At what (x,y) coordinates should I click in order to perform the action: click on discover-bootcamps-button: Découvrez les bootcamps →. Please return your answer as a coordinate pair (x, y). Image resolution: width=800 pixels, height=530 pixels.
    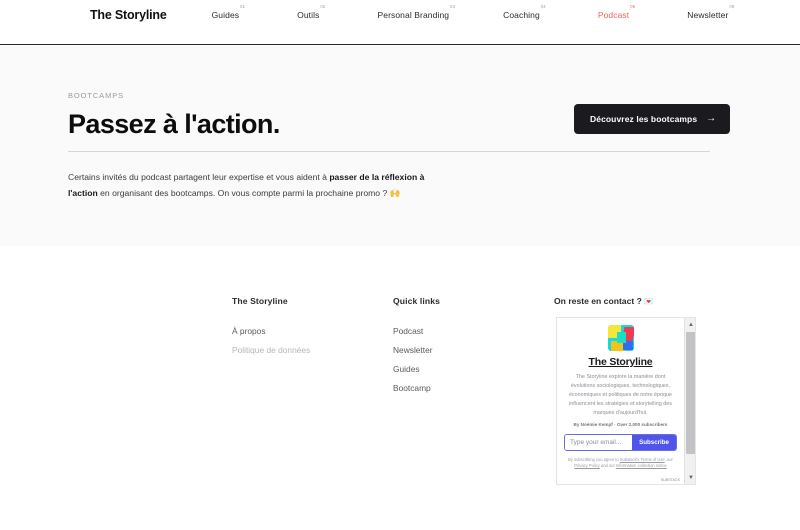
    Looking at the image, I should click on (652, 119).